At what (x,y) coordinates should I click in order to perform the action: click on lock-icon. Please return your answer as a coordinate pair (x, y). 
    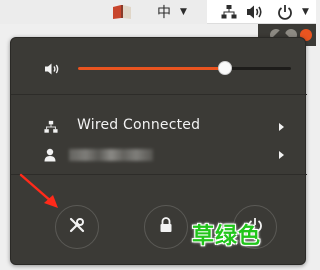
    Looking at the image, I should click on (166, 227).